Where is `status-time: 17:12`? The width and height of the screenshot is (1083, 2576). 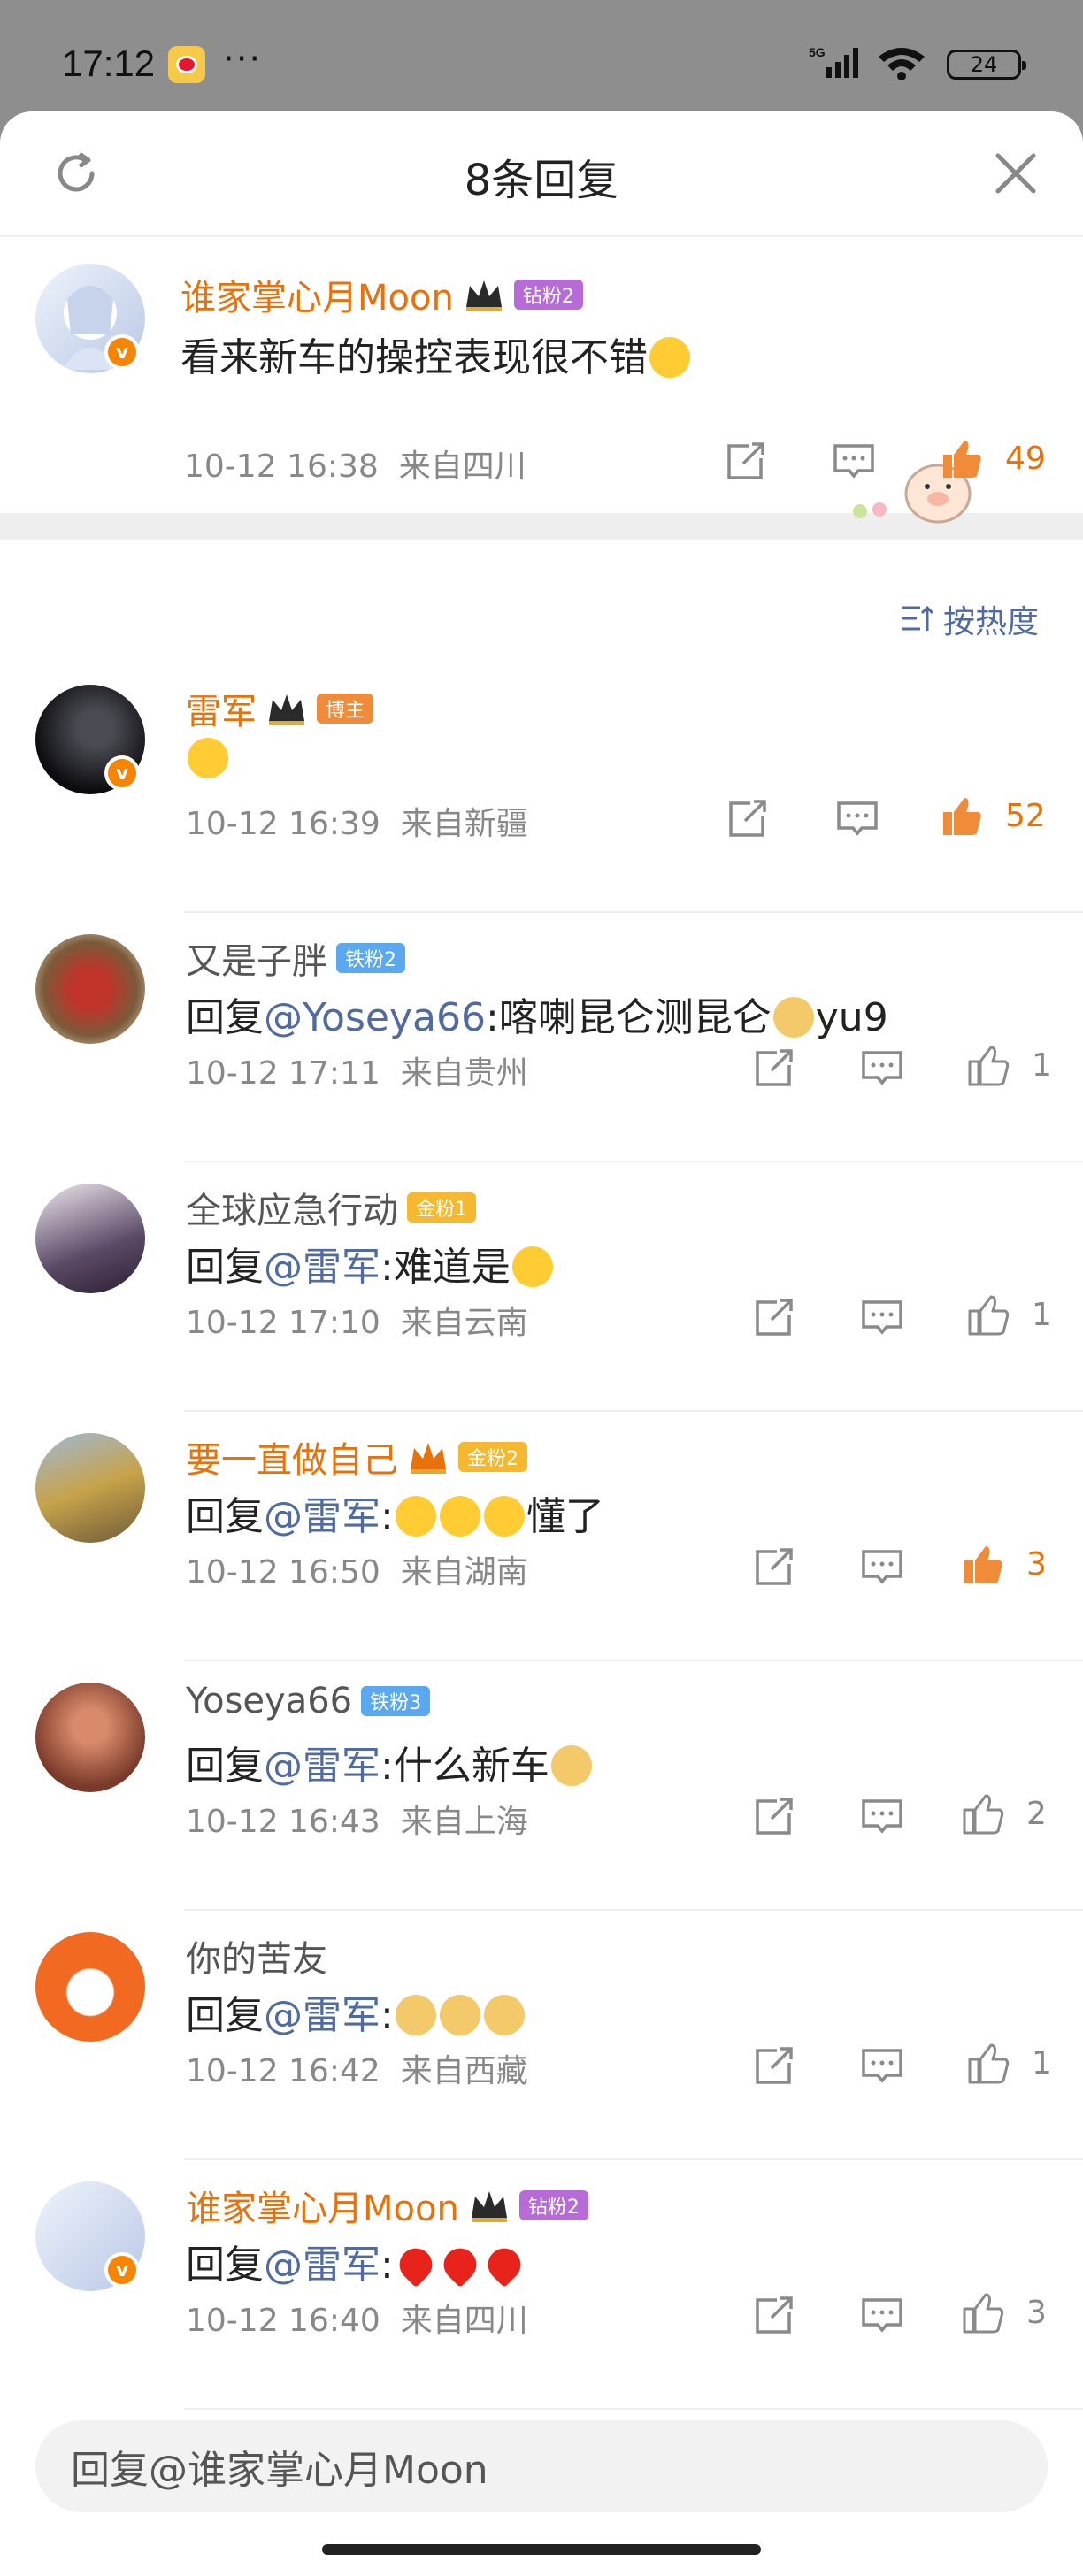 status-time: 17:12 is located at coordinates (109, 63).